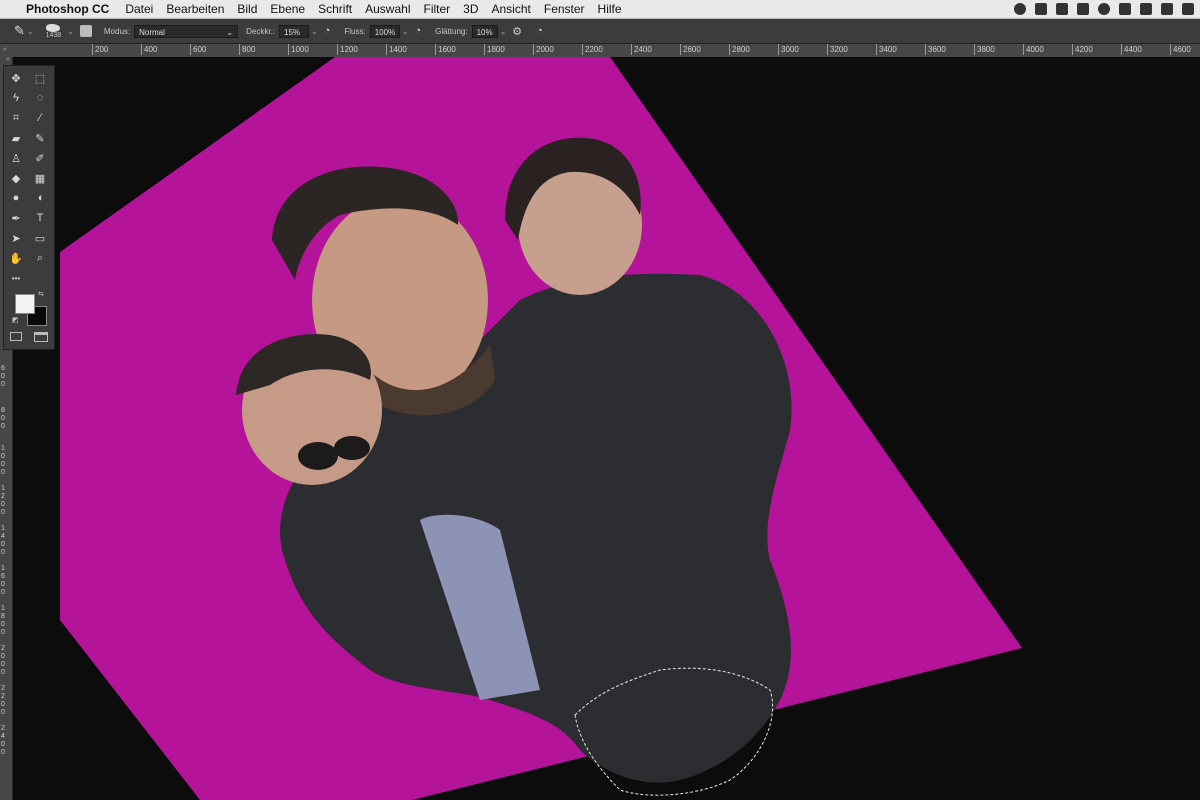 This screenshot has height=800, width=1200. I want to click on ruler-tick: 2 0 0 0, so click(3, 660).